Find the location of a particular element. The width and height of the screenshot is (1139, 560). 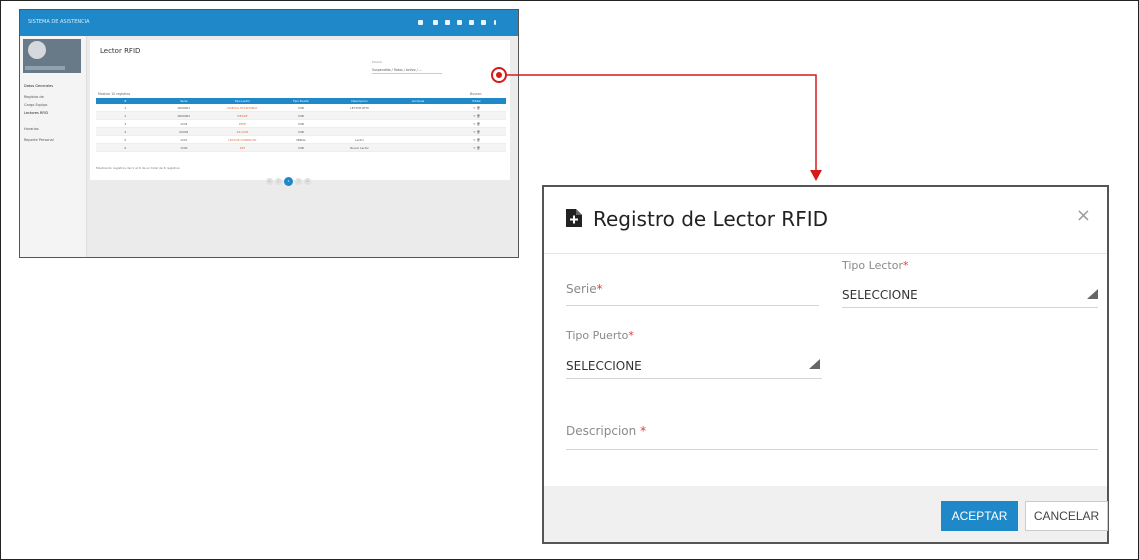

close-icon: × is located at coordinates (1083, 215).